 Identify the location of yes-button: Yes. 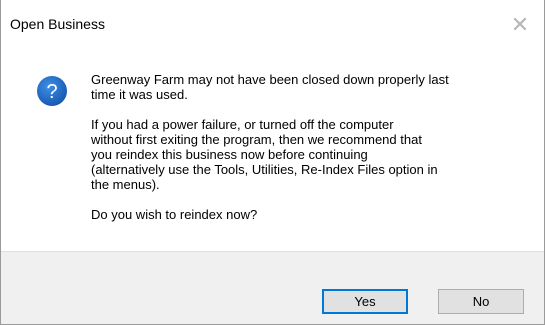
(365, 301).